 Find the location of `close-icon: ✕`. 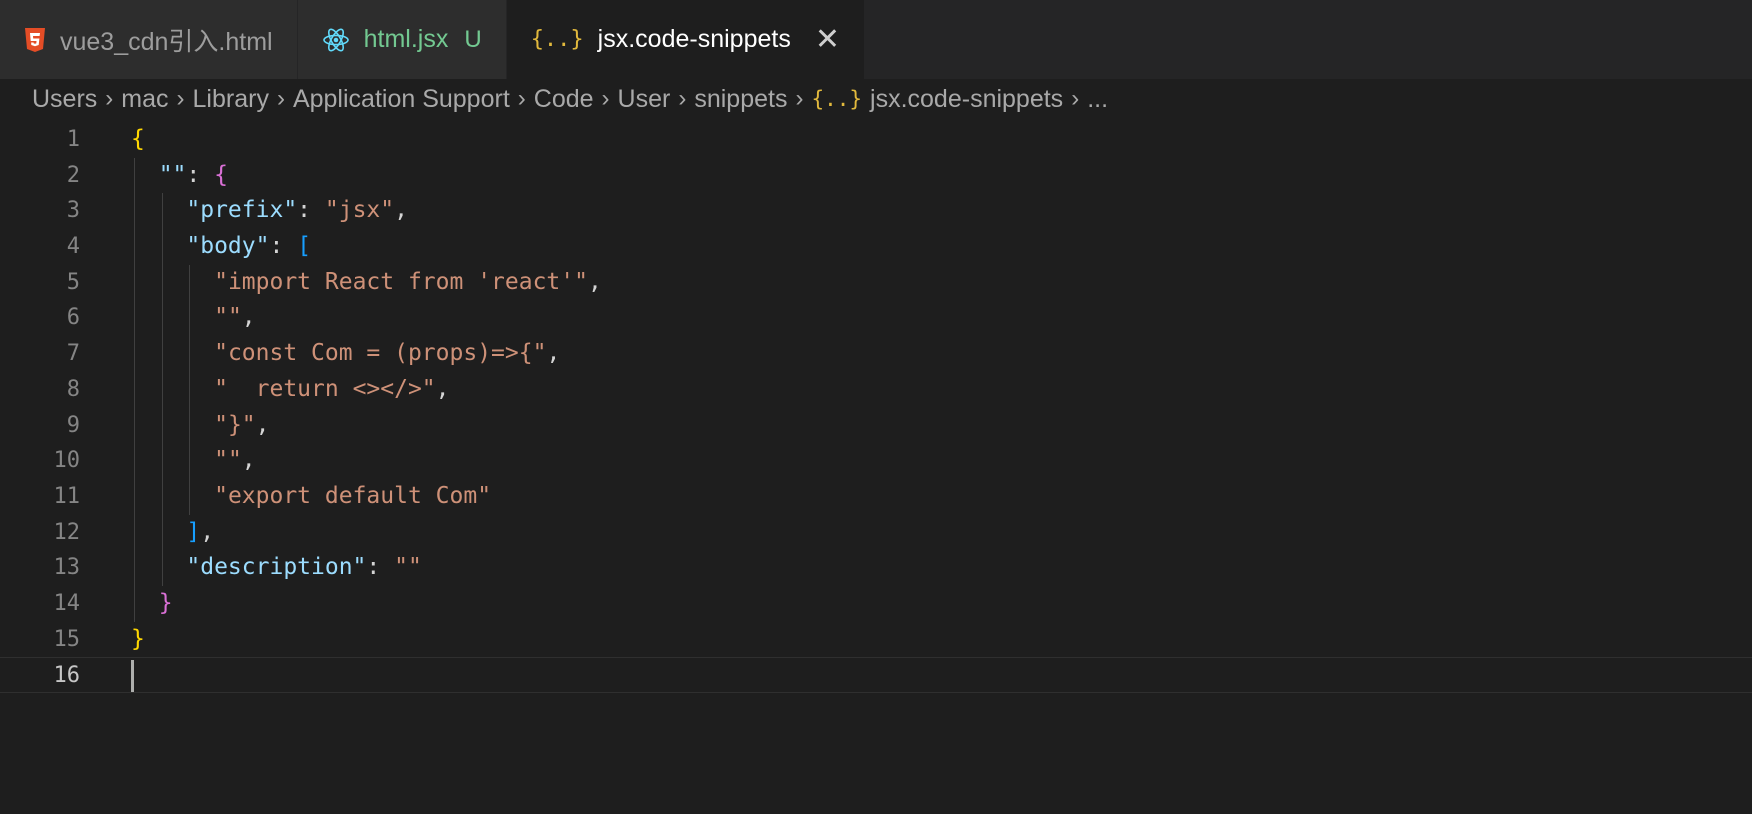

close-icon: ✕ is located at coordinates (827, 39).